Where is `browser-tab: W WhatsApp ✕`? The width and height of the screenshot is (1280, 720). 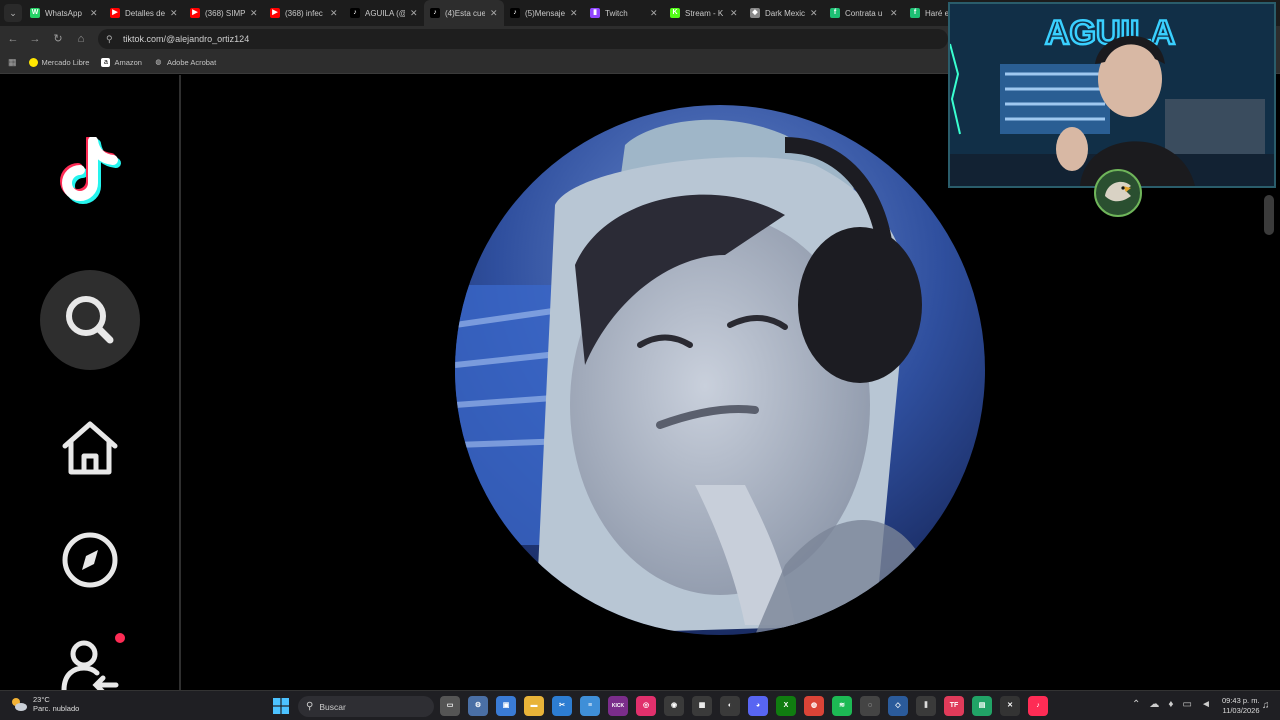 browser-tab: W WhatsApp ✕ is located at coordinates (64, 13).